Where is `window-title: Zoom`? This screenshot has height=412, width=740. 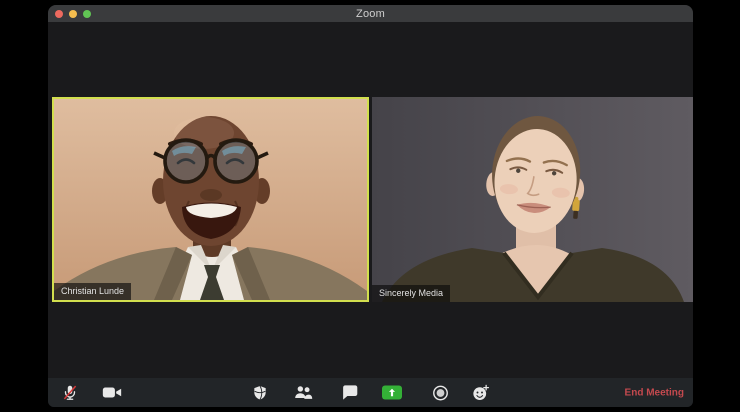 window-title: Zoom is located at coordinates (370, 13).